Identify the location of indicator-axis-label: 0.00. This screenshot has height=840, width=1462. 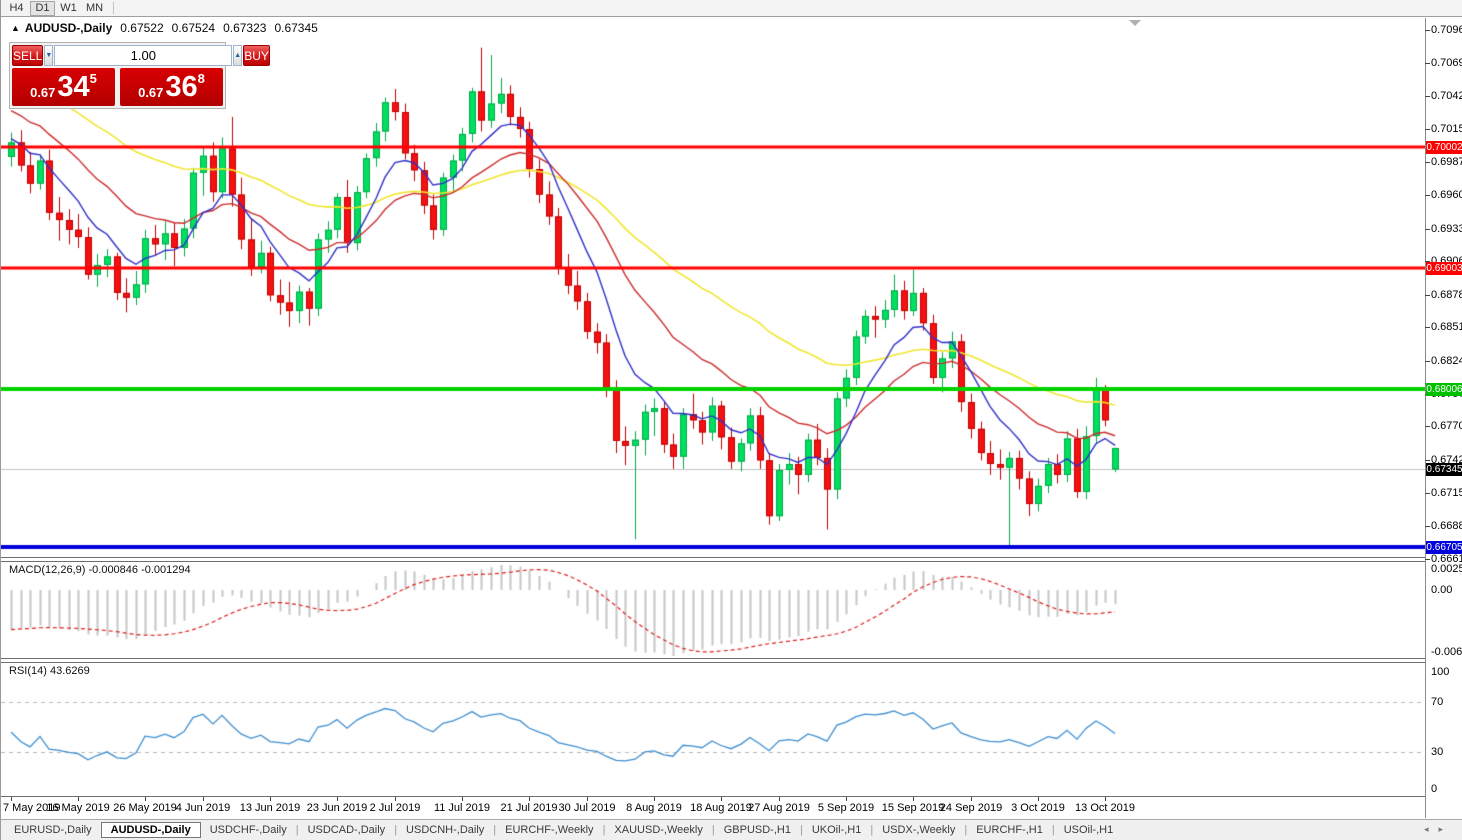
(1442, 590).